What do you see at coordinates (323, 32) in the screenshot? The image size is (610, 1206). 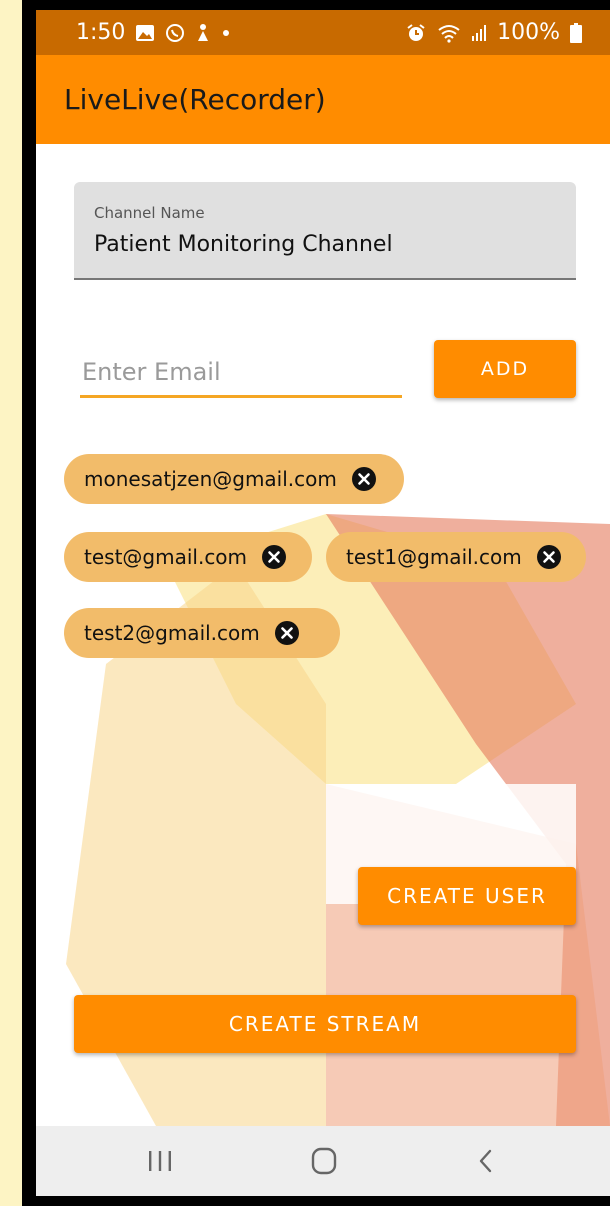 I see `status-bar: 1:50 100%` at bounding box center [323, 32].